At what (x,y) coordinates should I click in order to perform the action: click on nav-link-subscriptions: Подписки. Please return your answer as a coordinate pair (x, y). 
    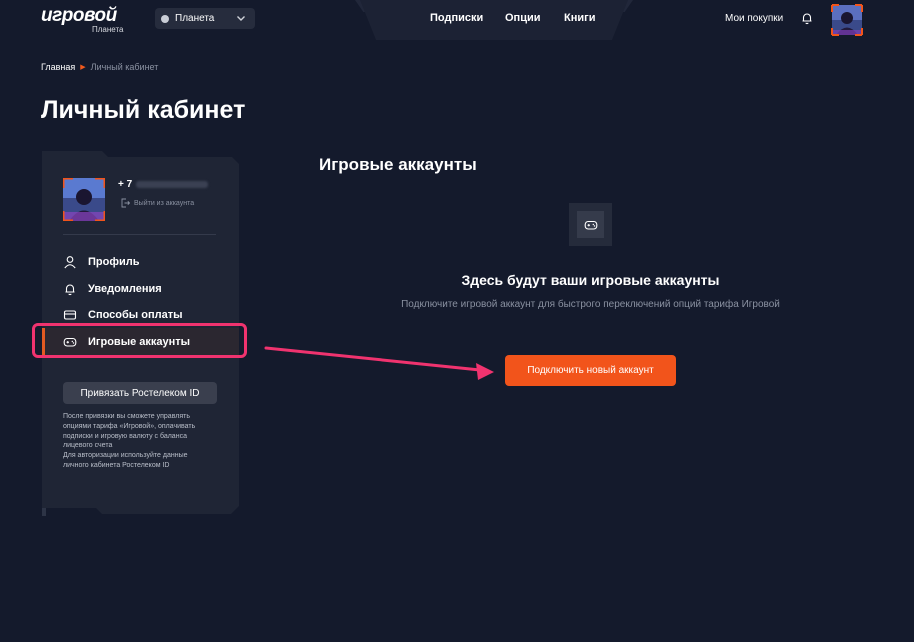
    Looking at the image, I should click on (456, 18).